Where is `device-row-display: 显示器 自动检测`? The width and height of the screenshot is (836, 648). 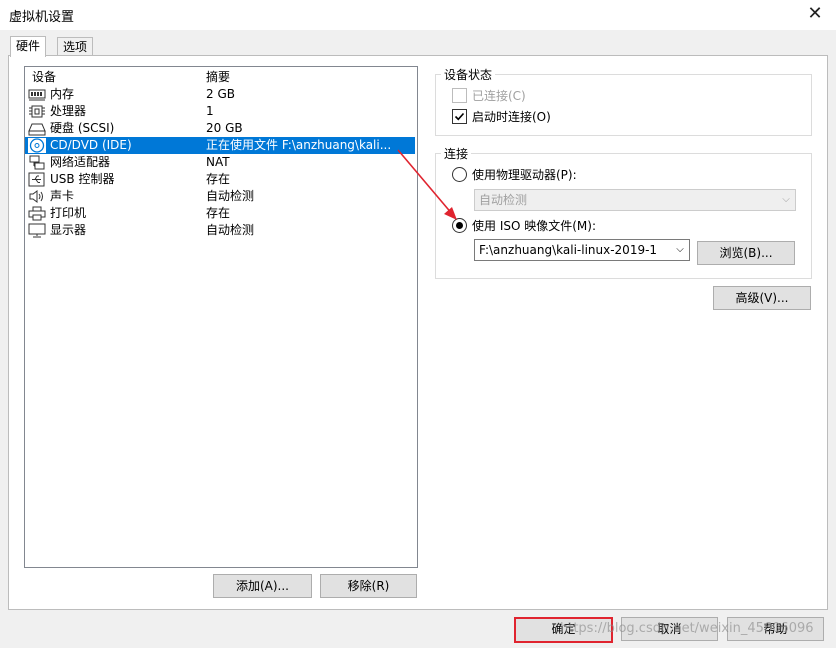
device-row-display: 显示器 自动检测 is located at coordinates (220, 230).